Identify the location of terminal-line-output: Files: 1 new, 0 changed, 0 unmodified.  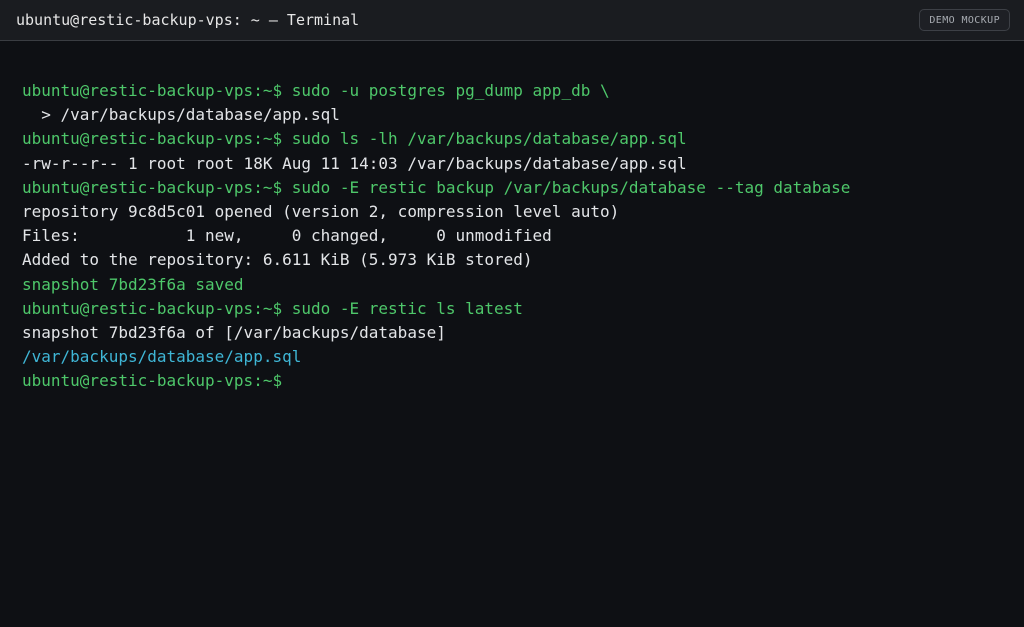
(287, 236).